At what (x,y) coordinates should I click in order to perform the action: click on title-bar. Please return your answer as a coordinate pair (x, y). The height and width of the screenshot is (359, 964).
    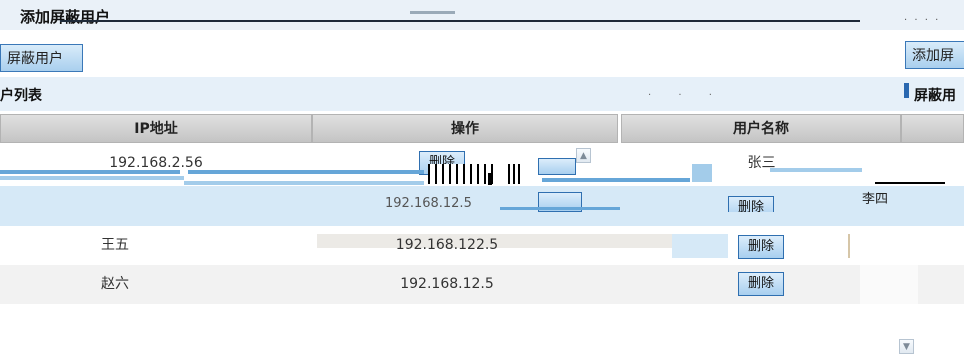
    Looking at the image, I should click on (482, 15).